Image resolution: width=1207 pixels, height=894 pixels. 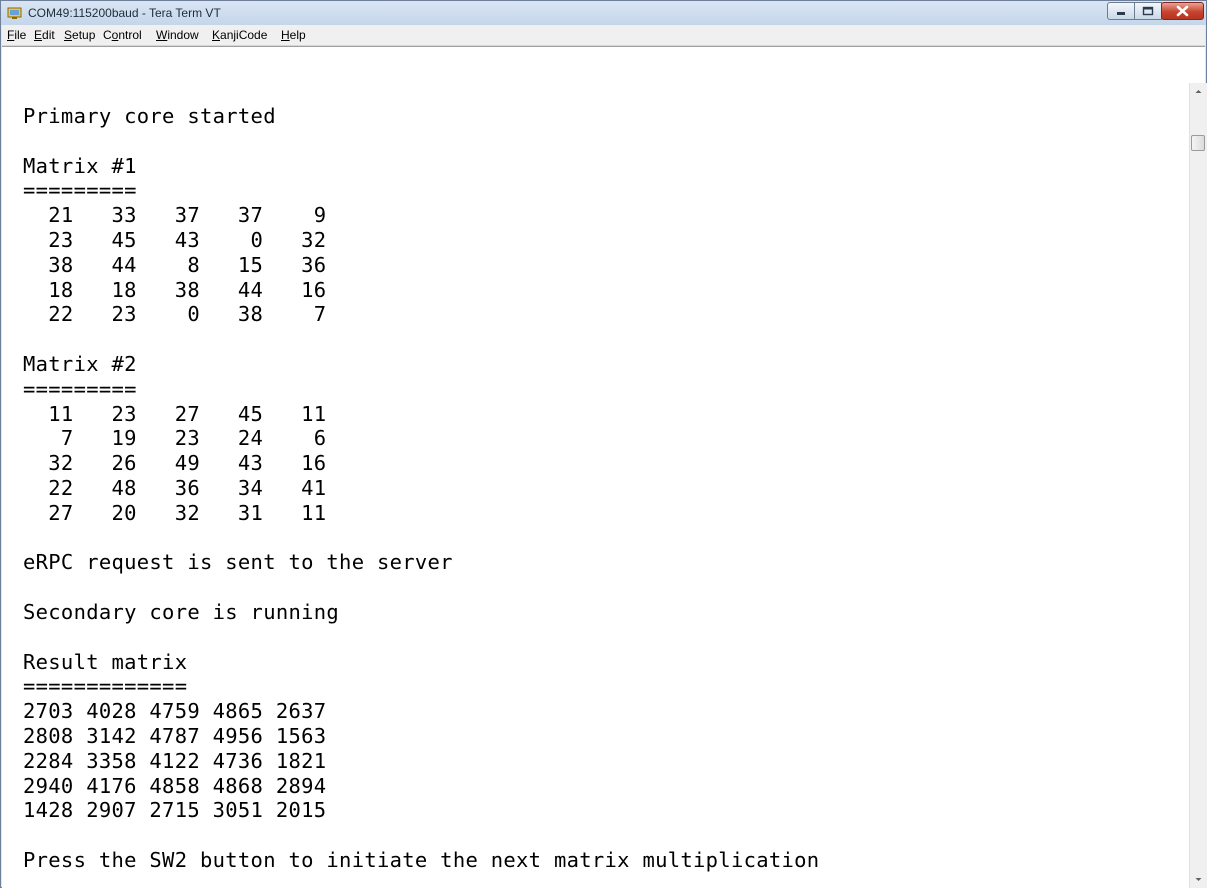 What do you see at coordinates (603, 13) in the screenshot?
I see `title-bar: COM49:115200baud - Tera Term VT` at bounding box center [603, 13].